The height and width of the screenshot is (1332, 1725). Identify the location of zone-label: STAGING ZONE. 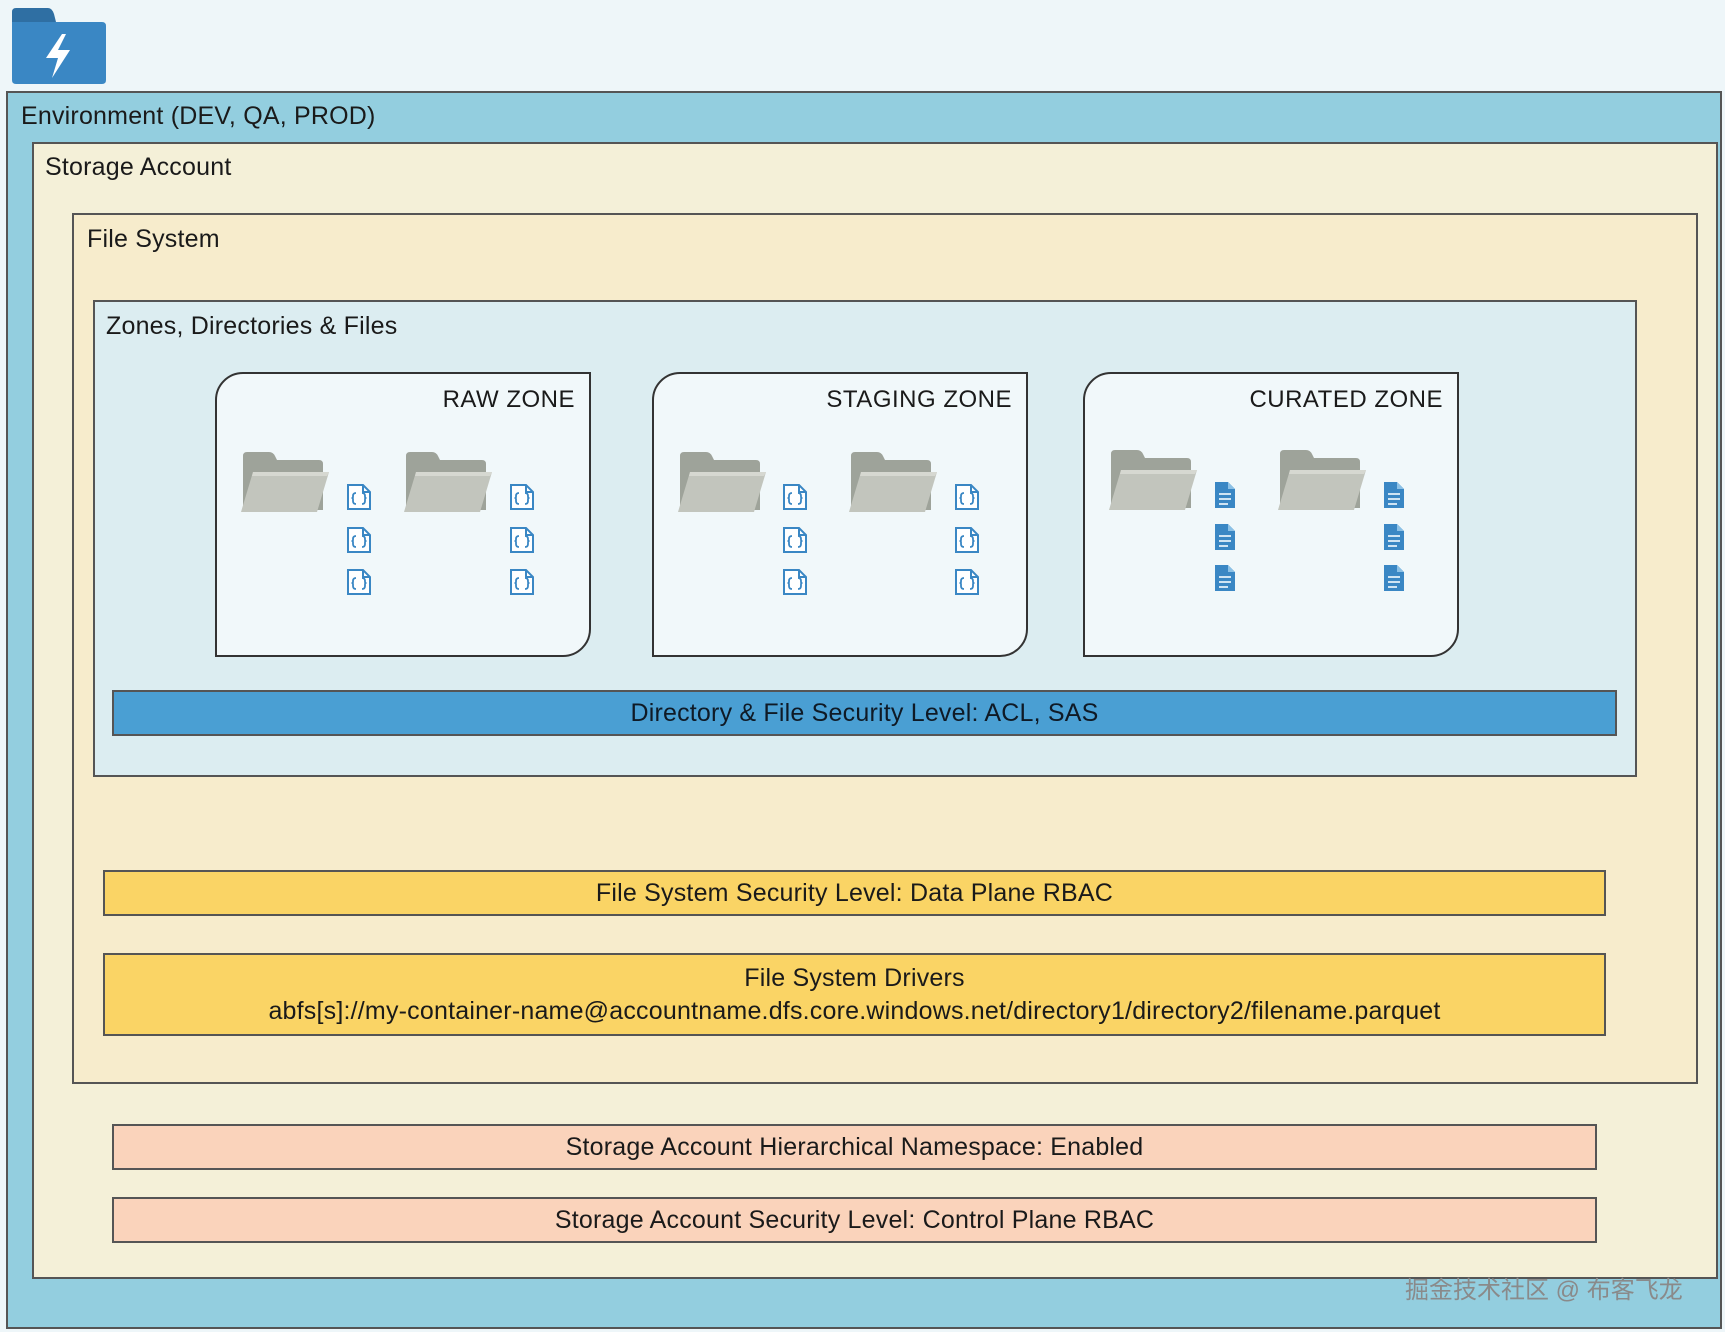
(919, 399).